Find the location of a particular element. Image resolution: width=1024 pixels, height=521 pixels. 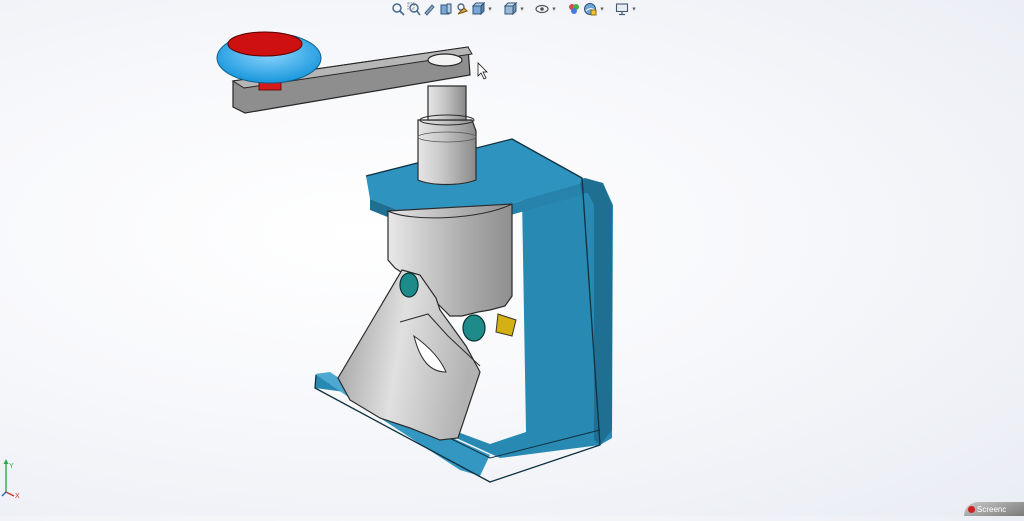

hide-show-dropdown-icon: ▾ is located at coordinates (554, 9).